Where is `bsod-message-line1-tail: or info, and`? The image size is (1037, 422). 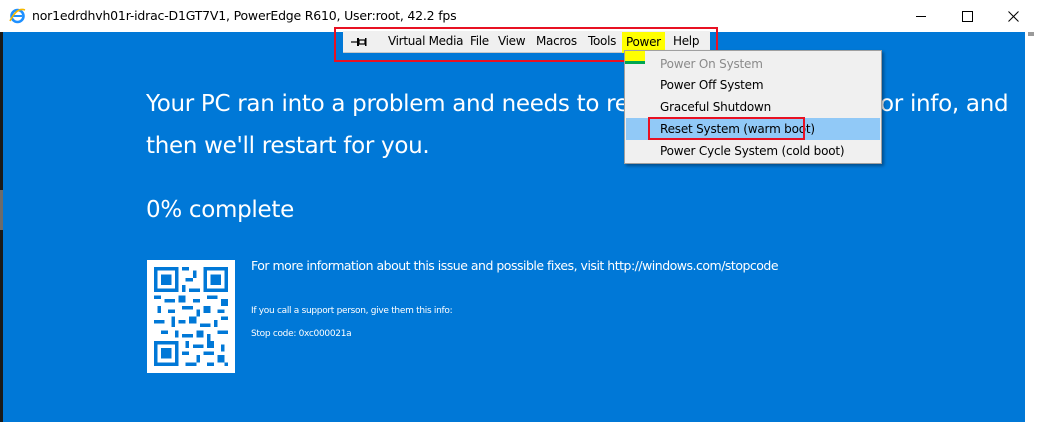 bsod-message-line1-tail: or info, and is located at coordinates (944, 104).